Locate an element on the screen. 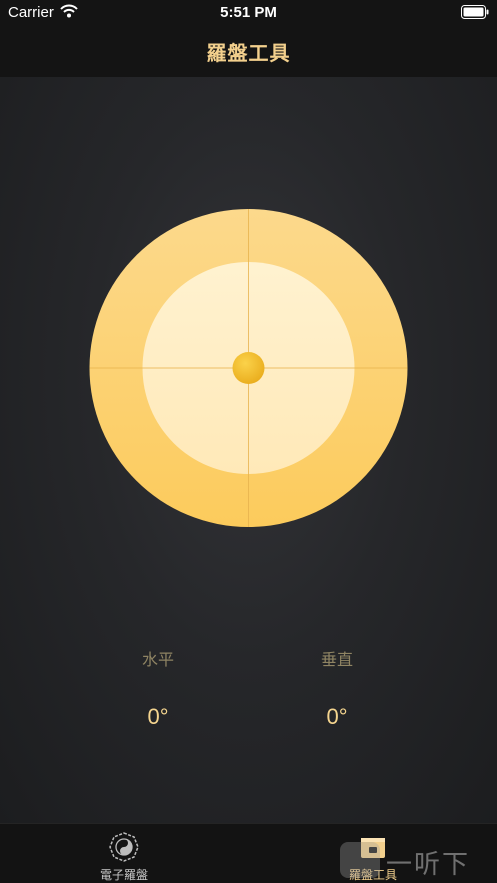 The height and width of the screenshot is (883, 497). level-bubble is located at coordinates (248, 368).